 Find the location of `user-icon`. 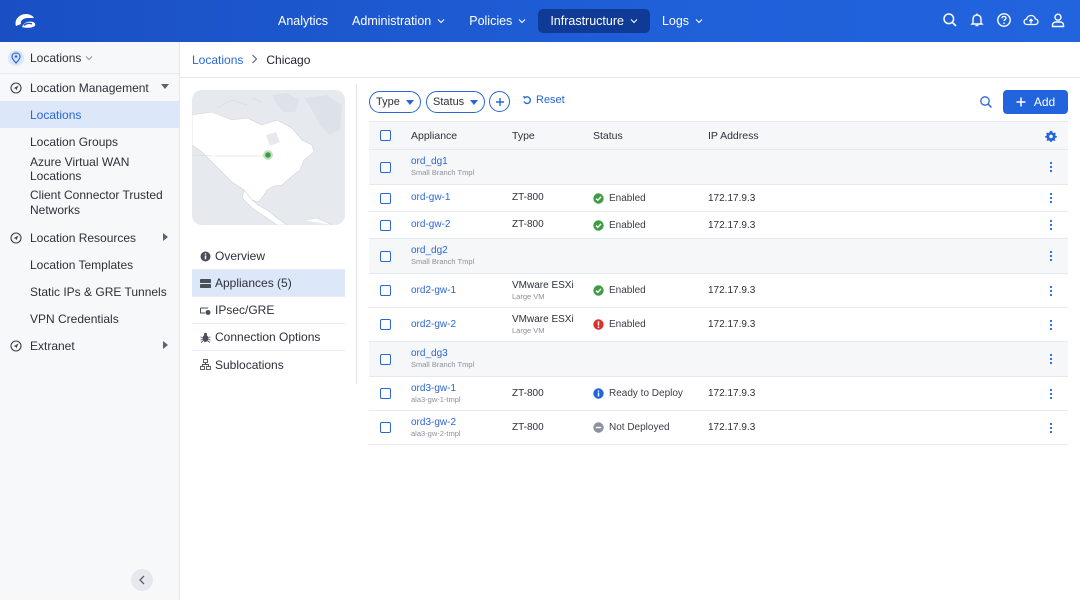

user-icon is located at coordinates (1058, 20).